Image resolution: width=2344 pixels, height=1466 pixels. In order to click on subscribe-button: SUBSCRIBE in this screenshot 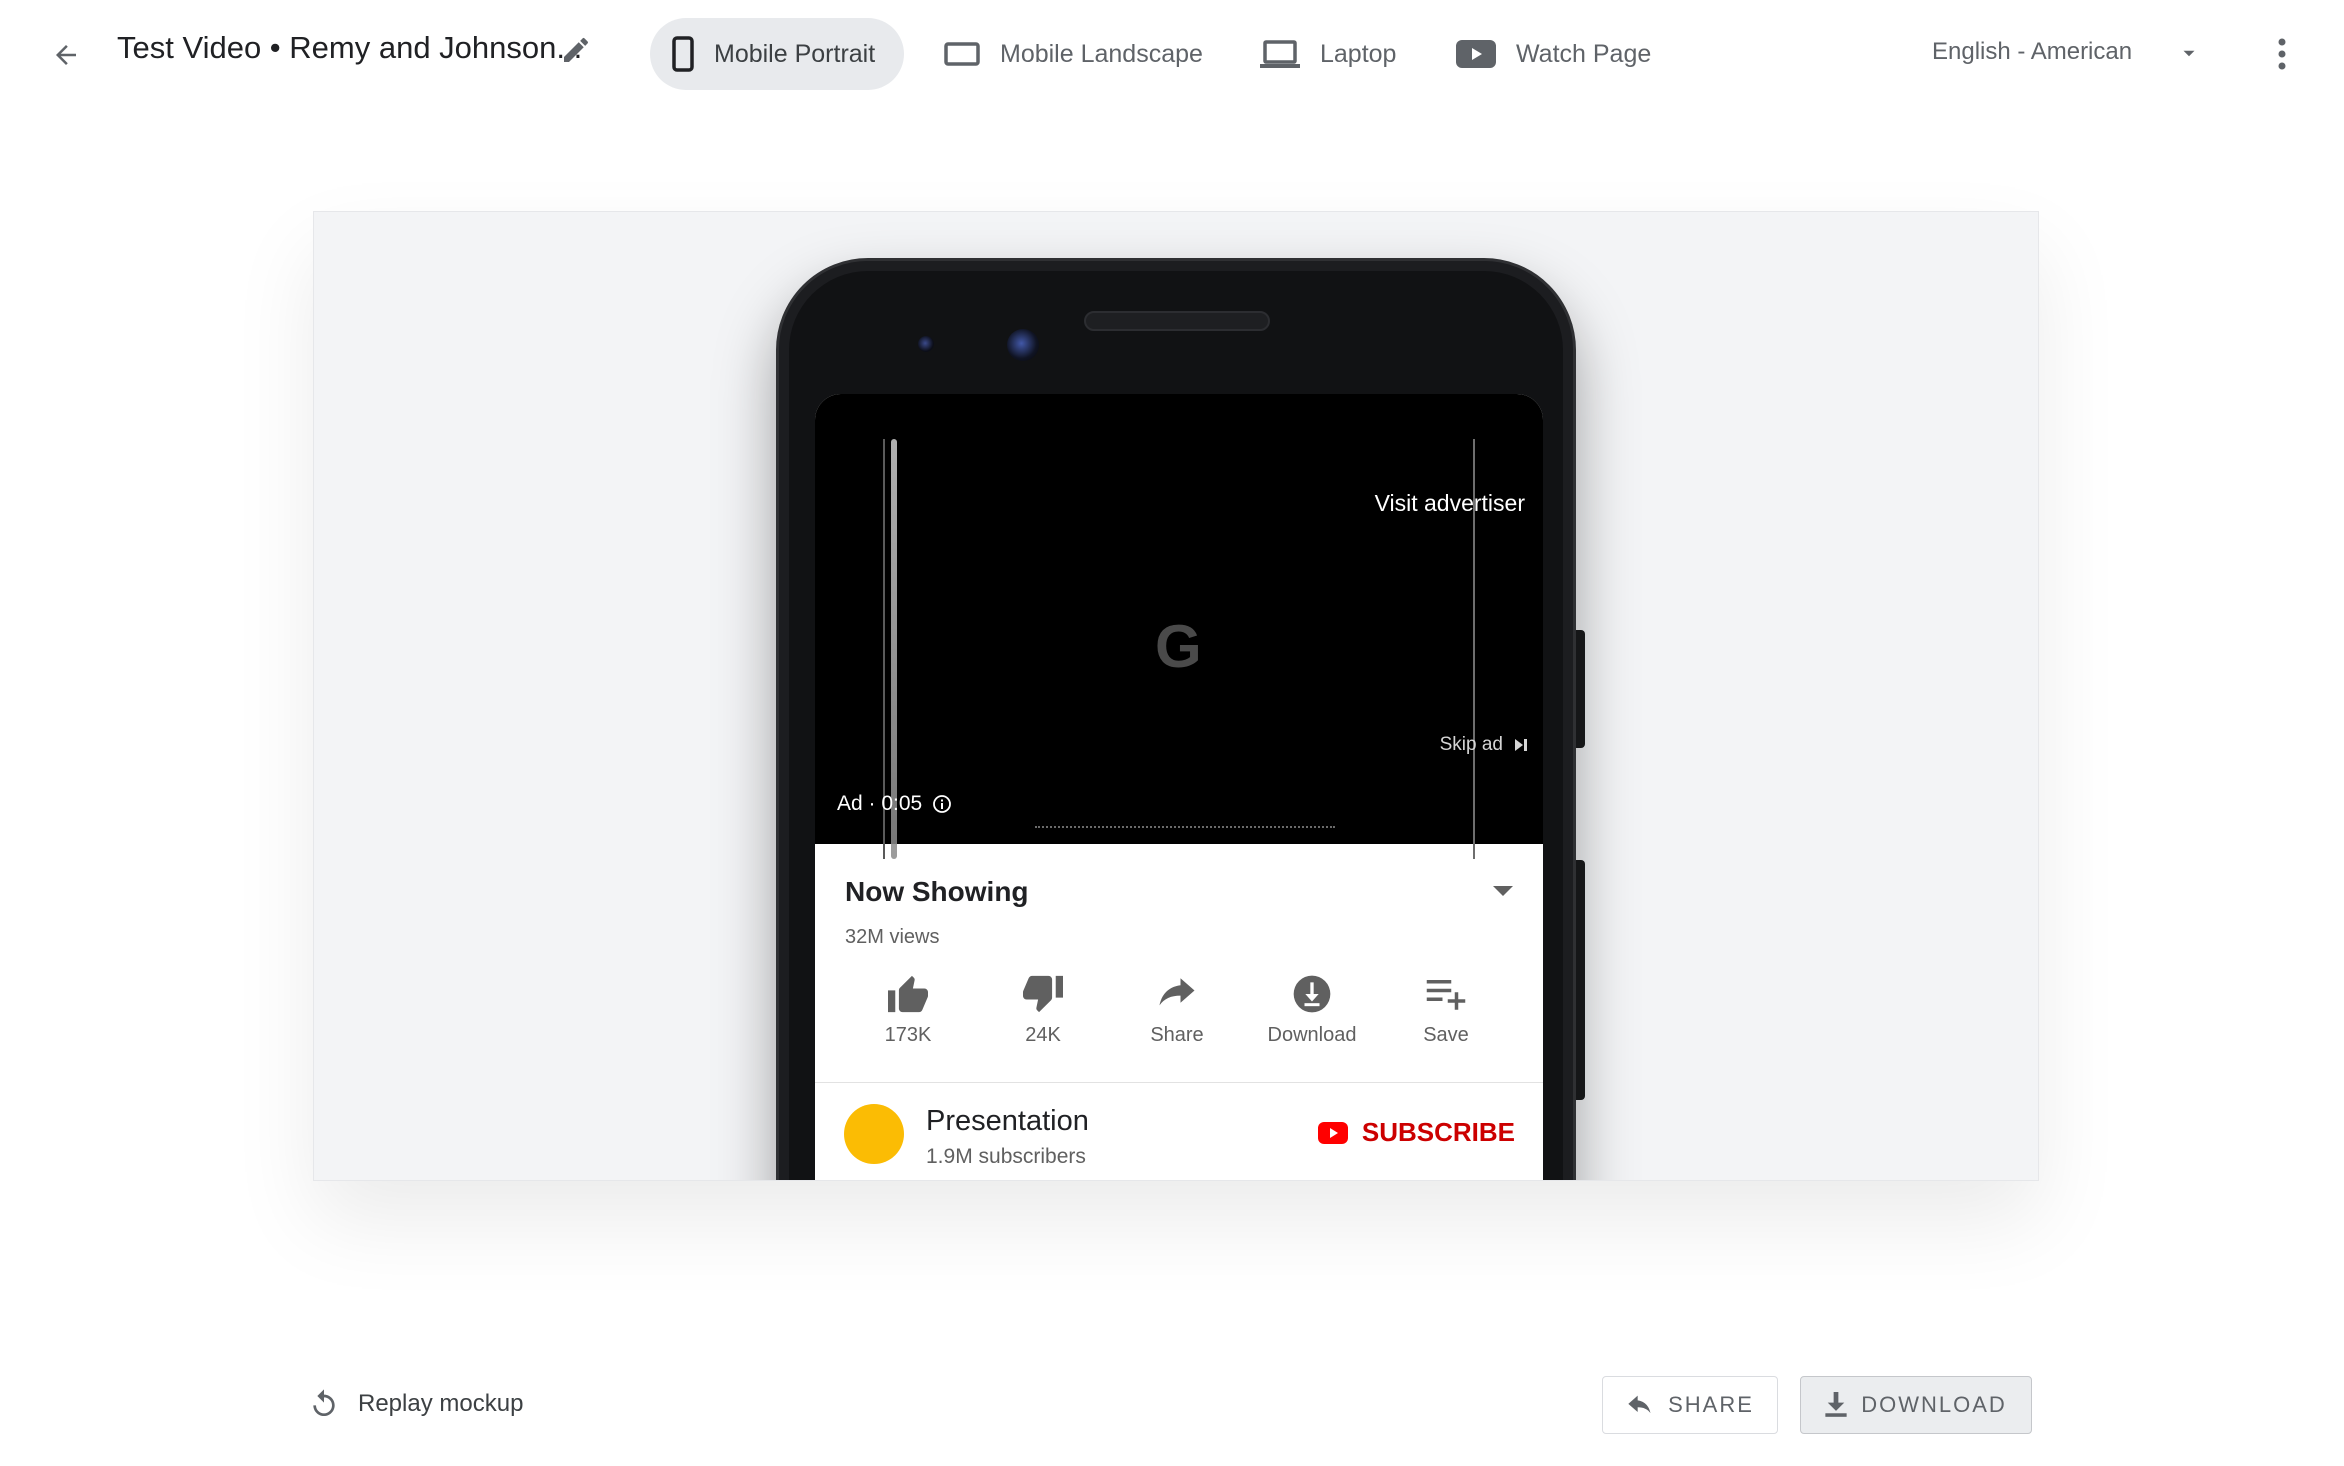, I will do `click(1416, 1132)`.